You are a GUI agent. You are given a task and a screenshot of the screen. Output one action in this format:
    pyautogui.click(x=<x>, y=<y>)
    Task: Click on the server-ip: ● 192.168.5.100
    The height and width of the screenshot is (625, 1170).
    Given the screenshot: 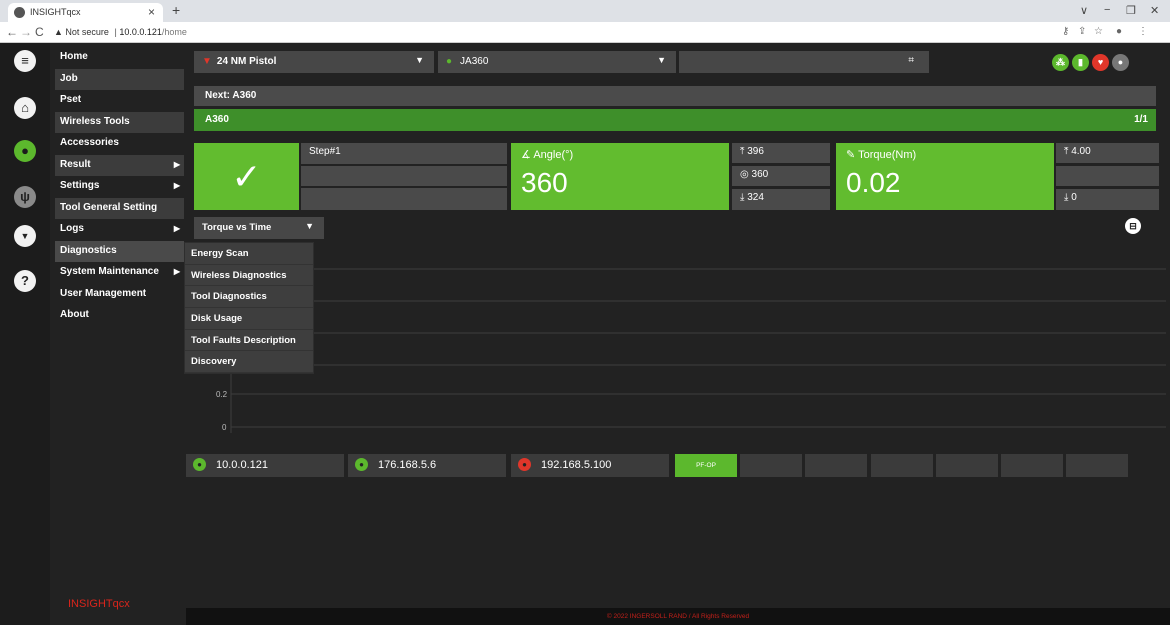 What is the action you would take?
    pyautogui.click(x=590, y=465)
    